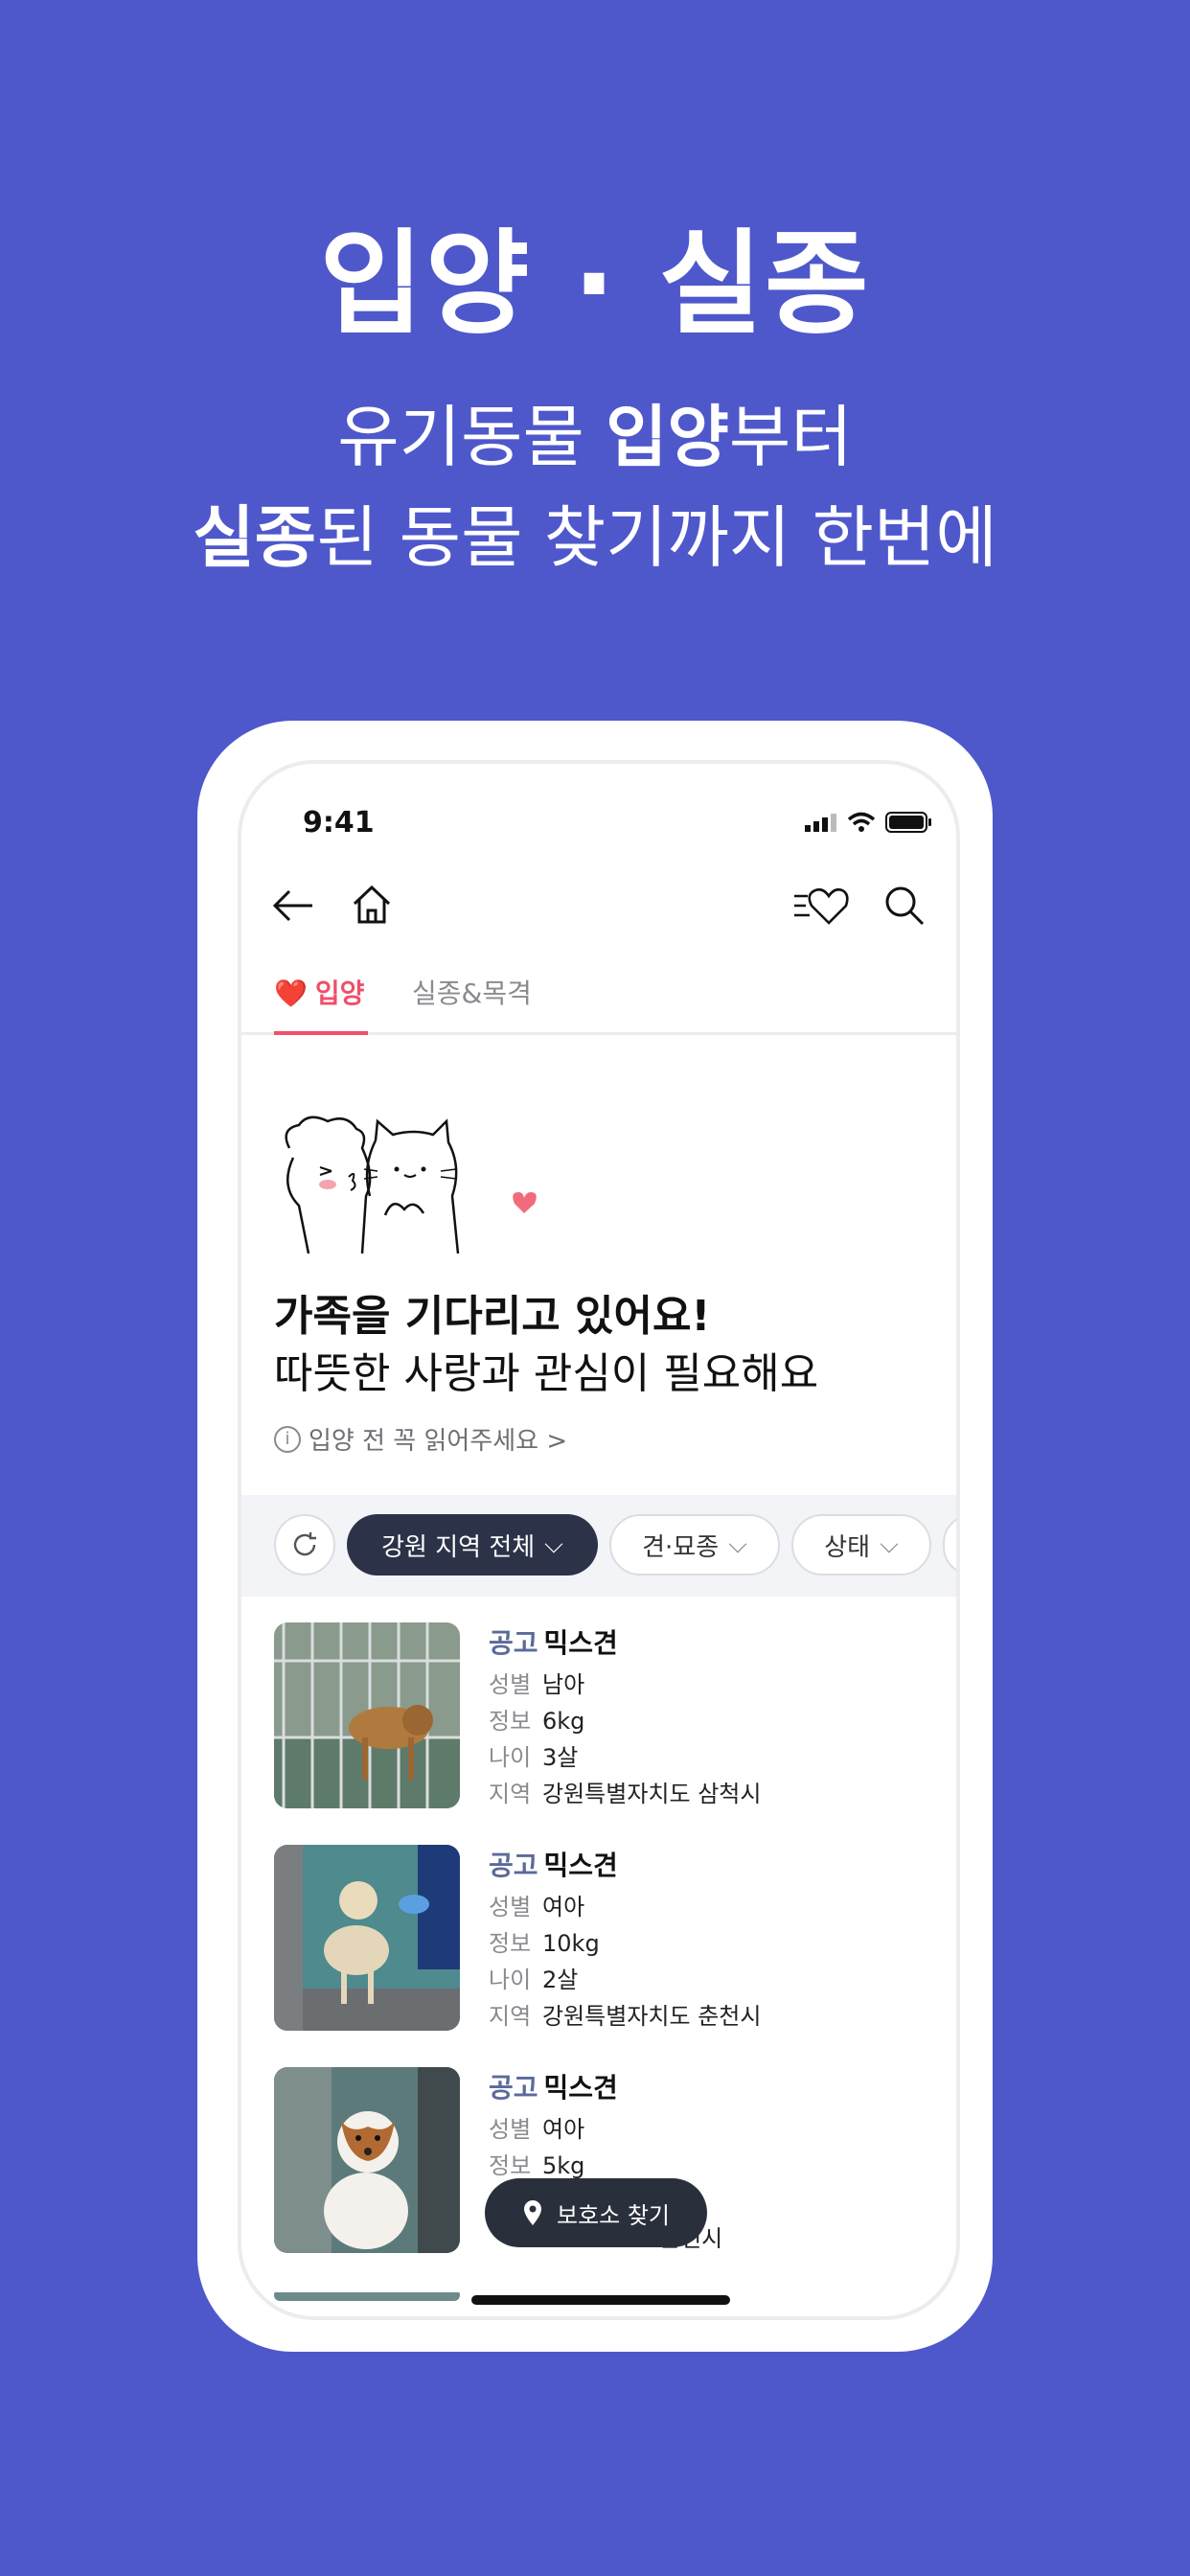 This screenshot has height=2576, width=1190. I want to click on list-item, so click(599, 2302).